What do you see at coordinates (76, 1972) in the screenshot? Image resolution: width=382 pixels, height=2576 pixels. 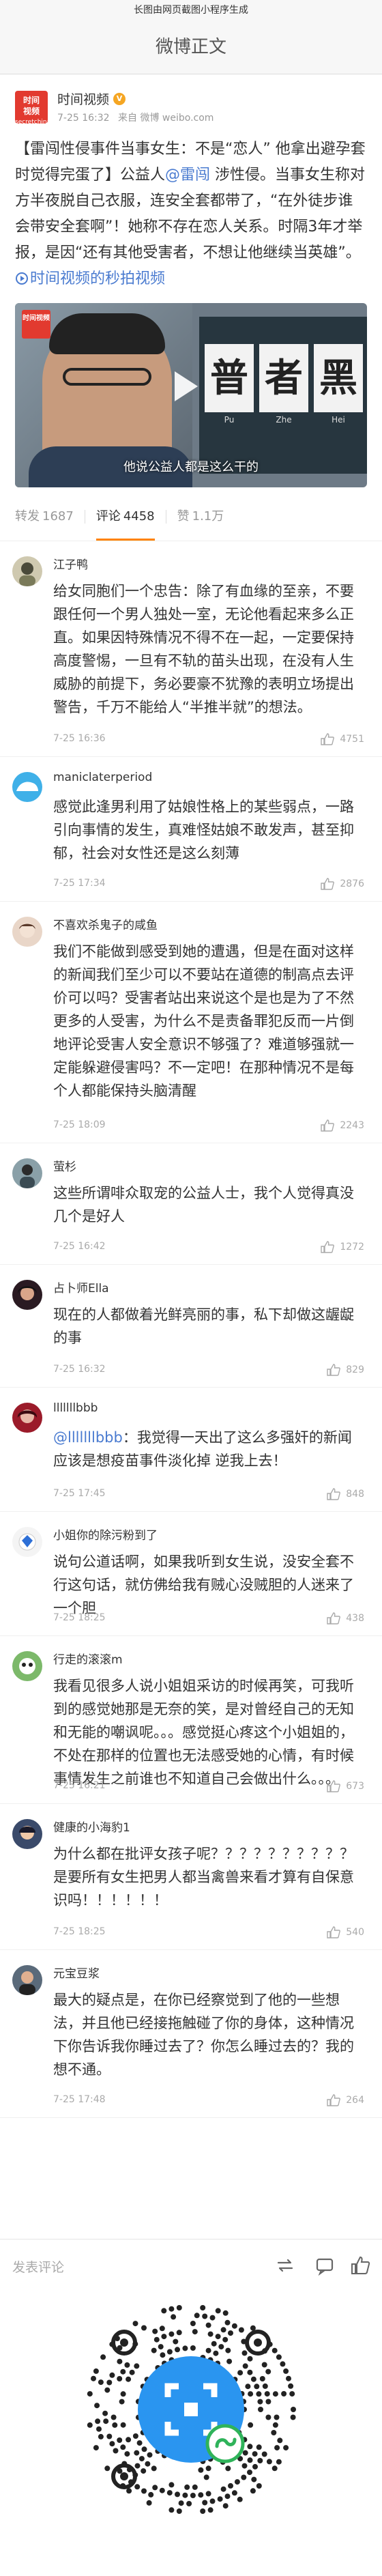 I see `commenter-name: 元宝豆浆` at bounding box center [76, 1972].